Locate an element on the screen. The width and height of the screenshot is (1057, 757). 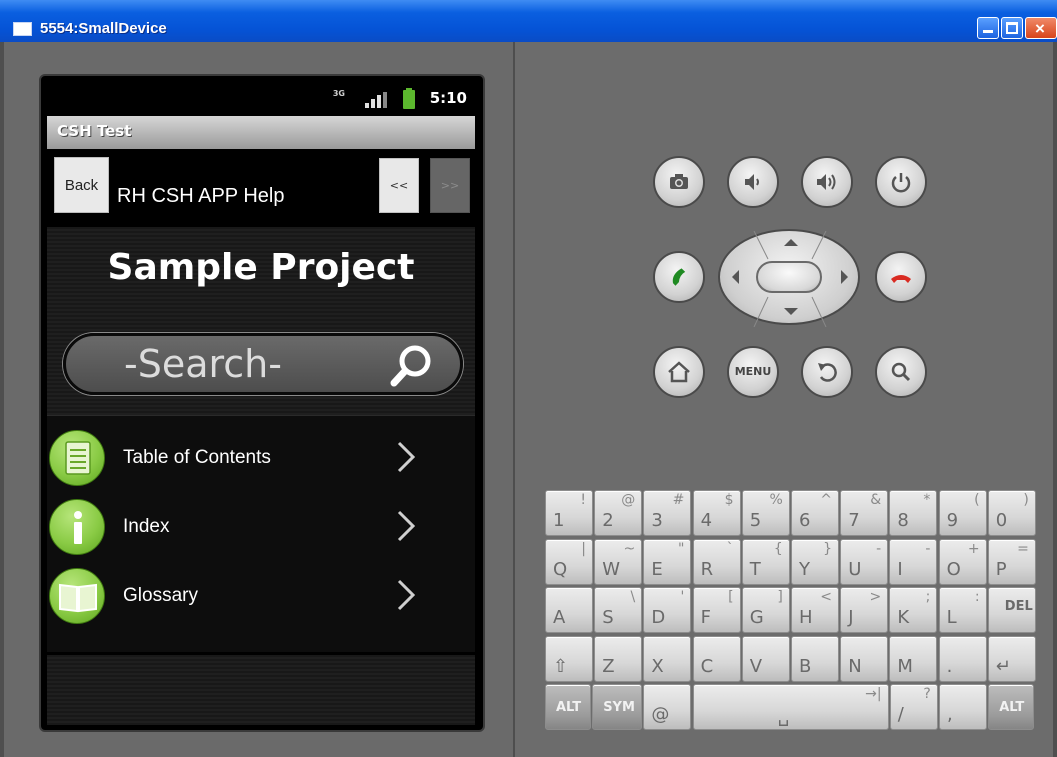
key-label: X is located at coordinates (657, 666).